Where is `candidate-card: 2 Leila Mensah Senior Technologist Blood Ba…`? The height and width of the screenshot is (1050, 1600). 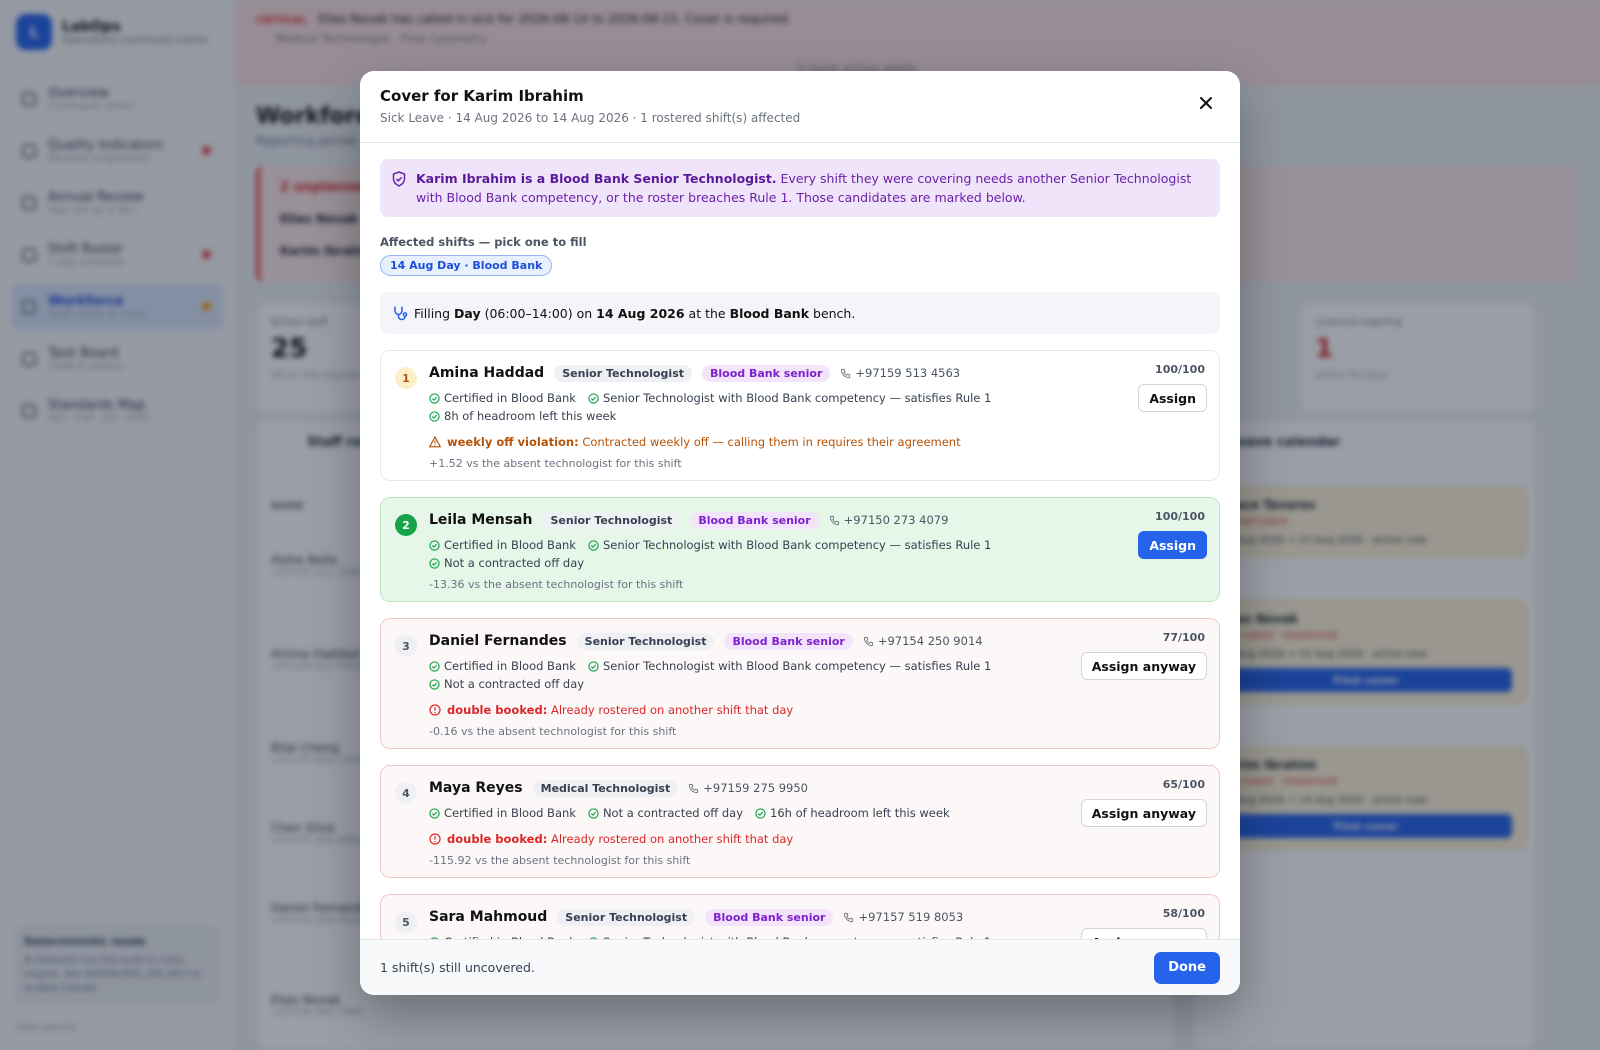
candidate-card: 2 Leila Mensah Senior Technologist Blood Ba… is located at coordinates (800, 549).